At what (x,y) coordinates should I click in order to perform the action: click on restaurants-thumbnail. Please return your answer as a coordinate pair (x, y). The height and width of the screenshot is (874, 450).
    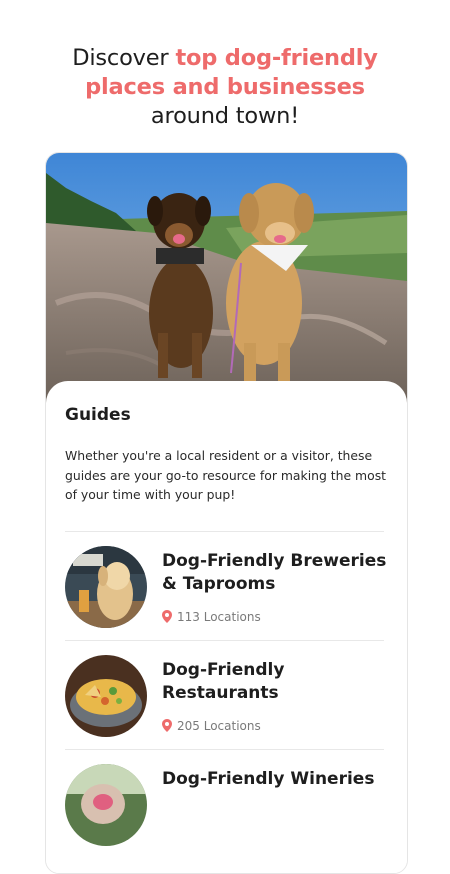
    Looking at the image, I should click on (106, 696).